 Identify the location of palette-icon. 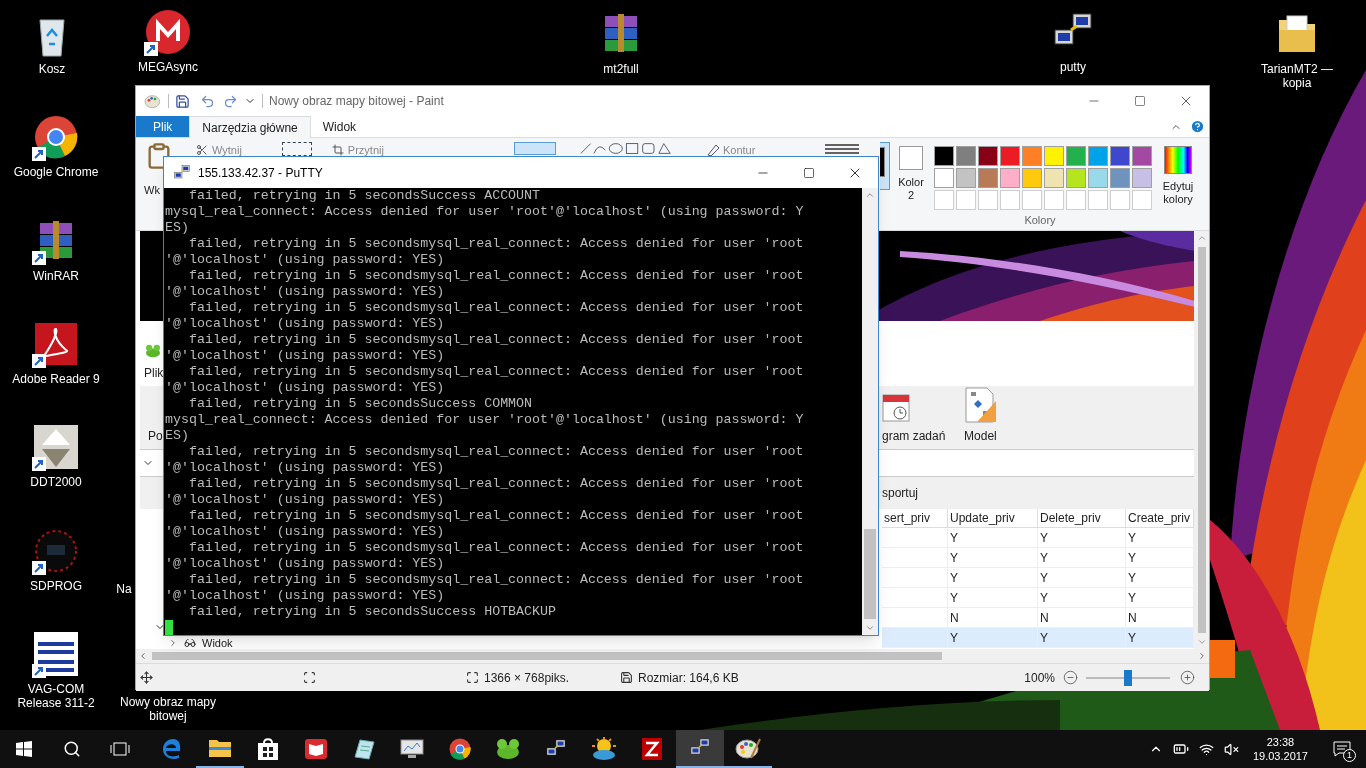
(748, 748).